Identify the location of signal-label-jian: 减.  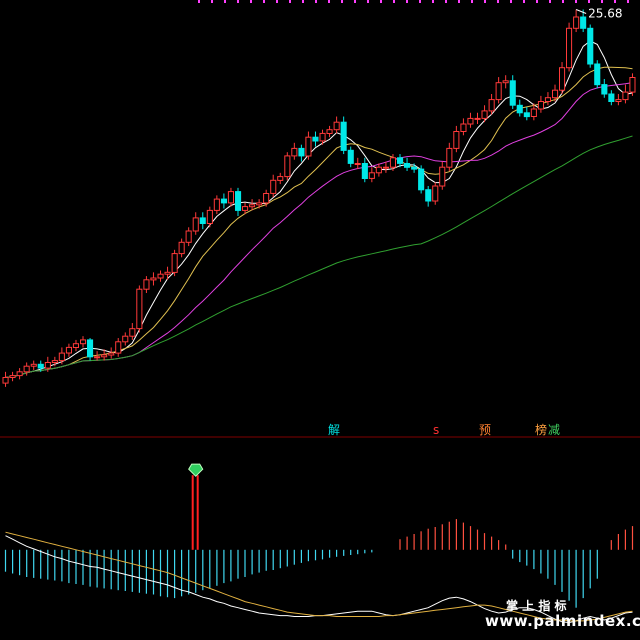
(554, 430).